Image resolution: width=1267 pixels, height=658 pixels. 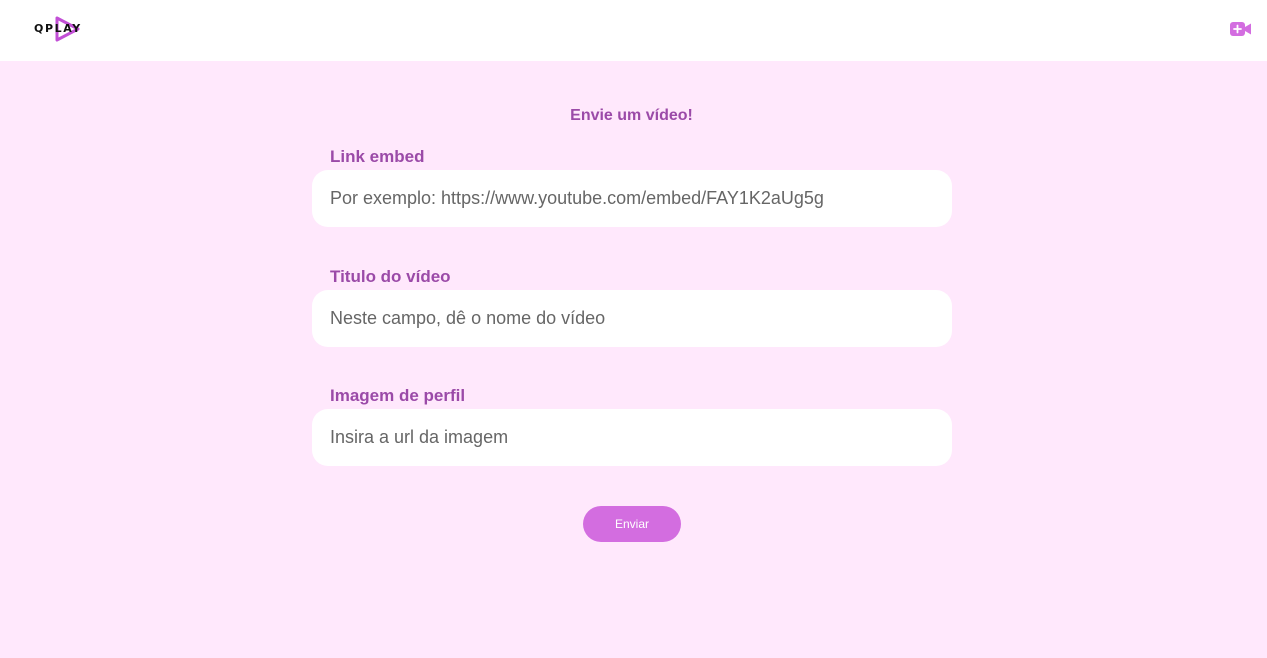 What do you see at coordinates (631, 115) in the screenshot?
I see `form-title: Envie um vídeo!` at bounding box center [631, 115].